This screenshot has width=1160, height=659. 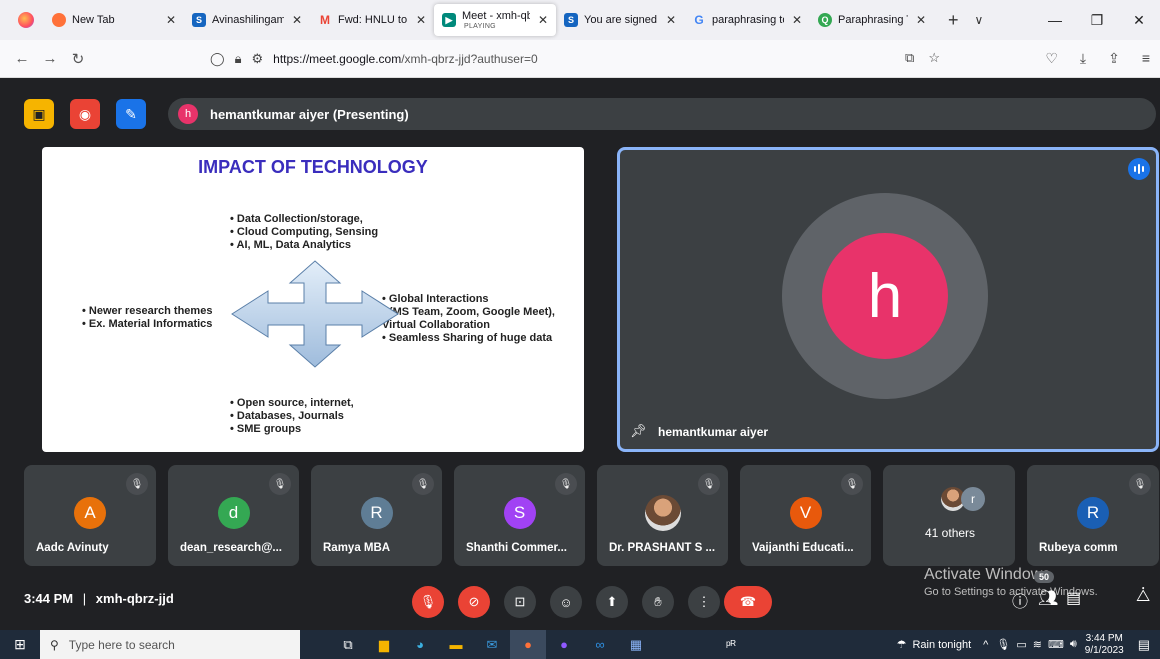 What do you see at coordinates (449, 20) in the screenshot?
I see `meet-icon: ▶` at bounding box center [449, 20].